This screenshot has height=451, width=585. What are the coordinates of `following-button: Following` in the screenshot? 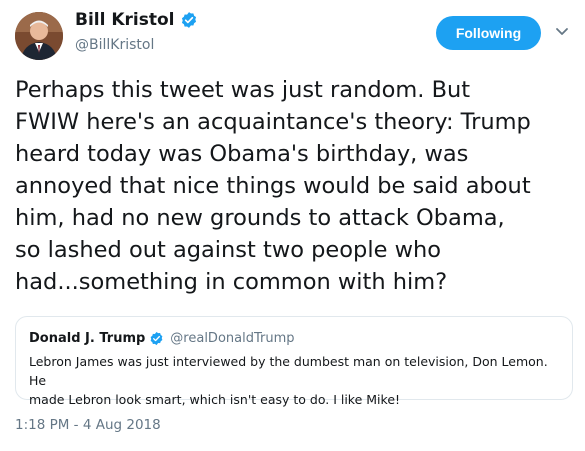 It's located at (488, 33).